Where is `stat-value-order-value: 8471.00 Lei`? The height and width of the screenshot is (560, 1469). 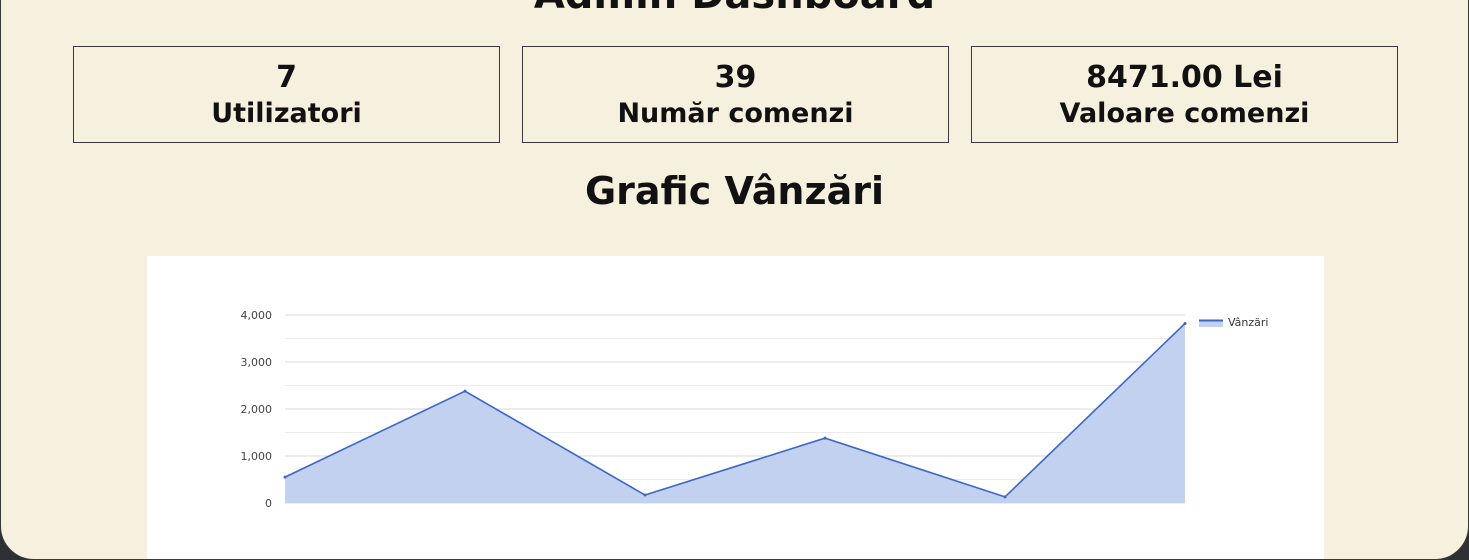
stat-value-order-value: 8471.00 Lei is located at coordinates (1184, 77).